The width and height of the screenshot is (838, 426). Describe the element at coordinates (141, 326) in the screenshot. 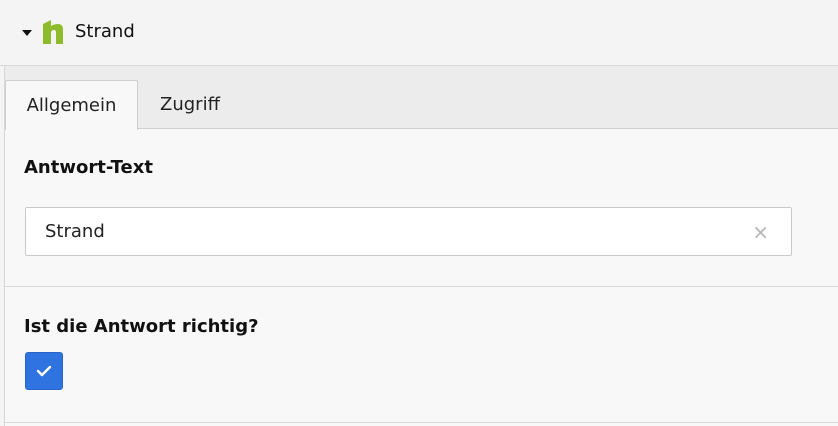

I see `is-correct-label: Ist die Antwort richtig?` at that location.